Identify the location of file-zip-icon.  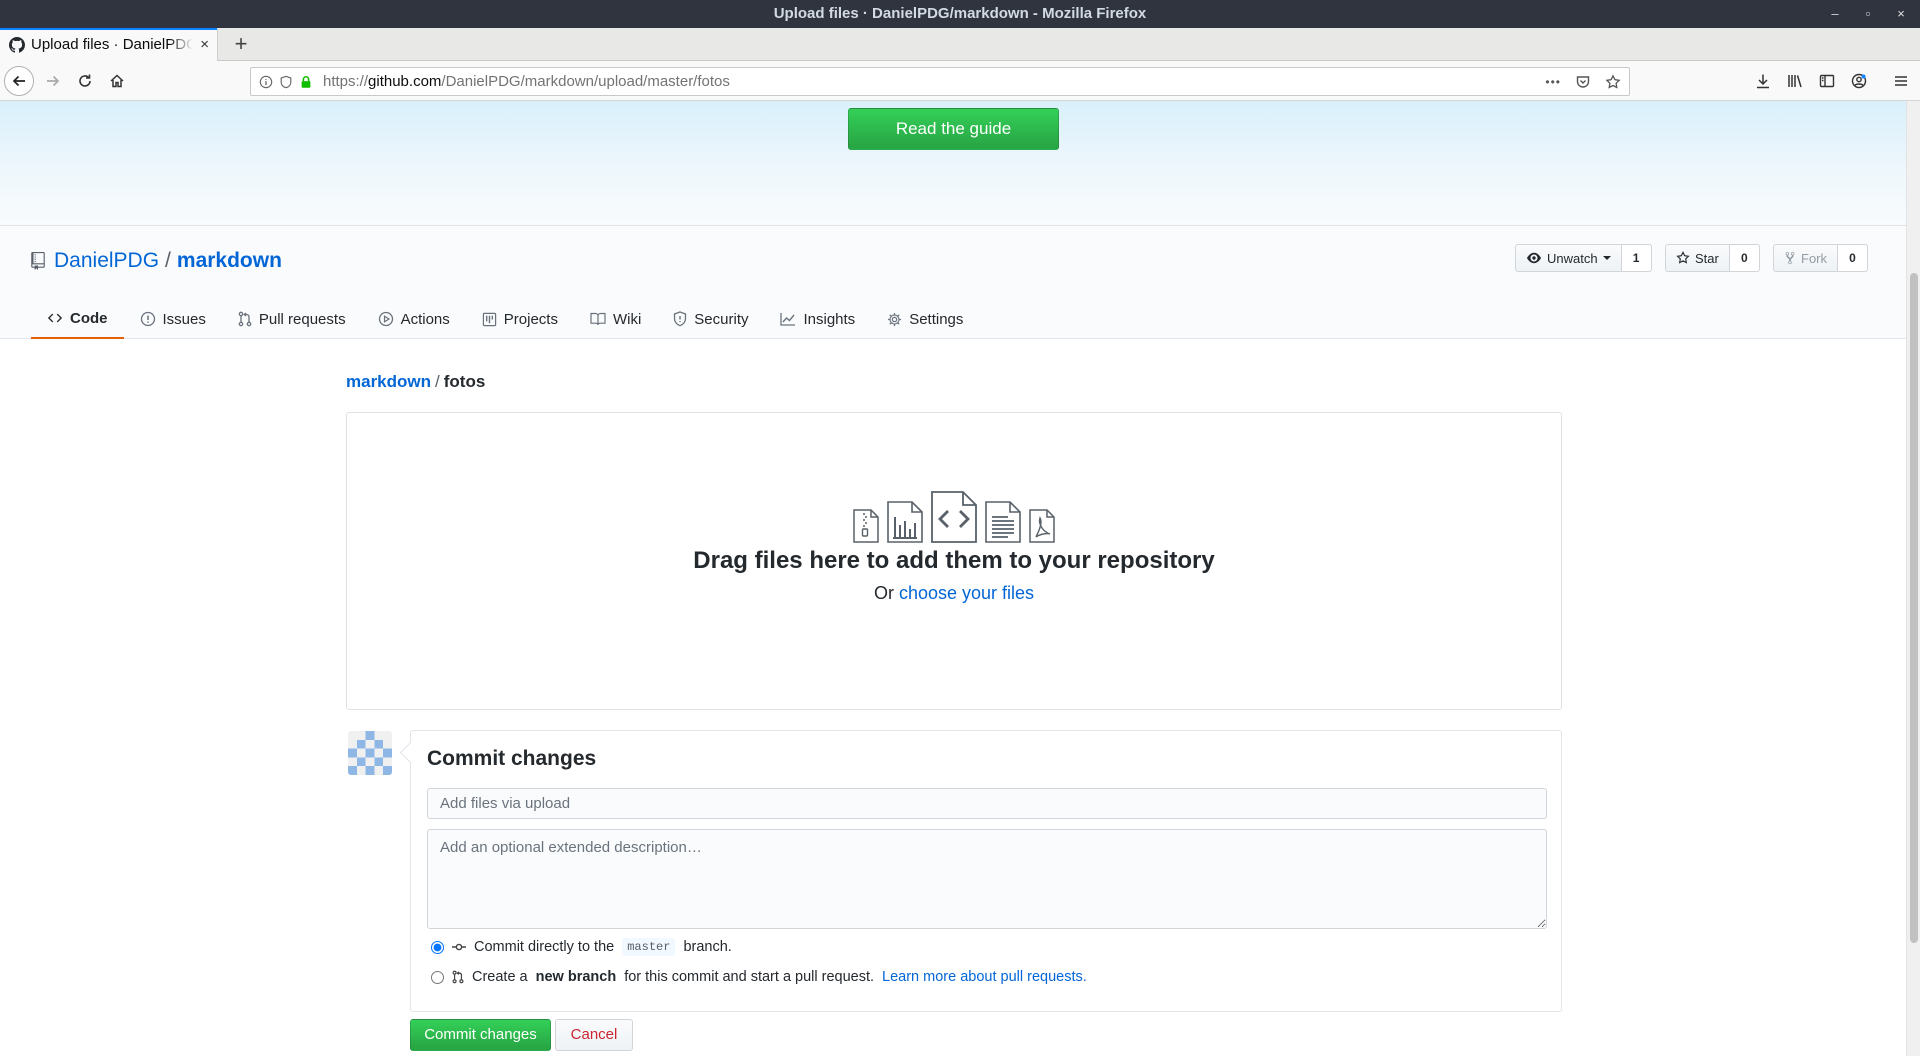
(866, 526).